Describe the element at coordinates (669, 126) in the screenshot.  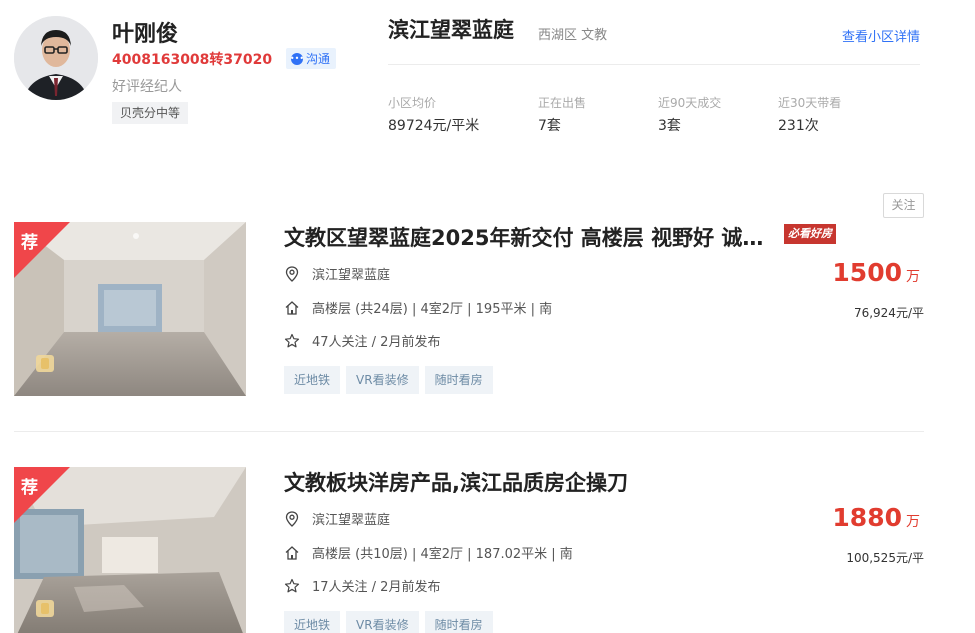
I see `stat-value: 3套` at that location.